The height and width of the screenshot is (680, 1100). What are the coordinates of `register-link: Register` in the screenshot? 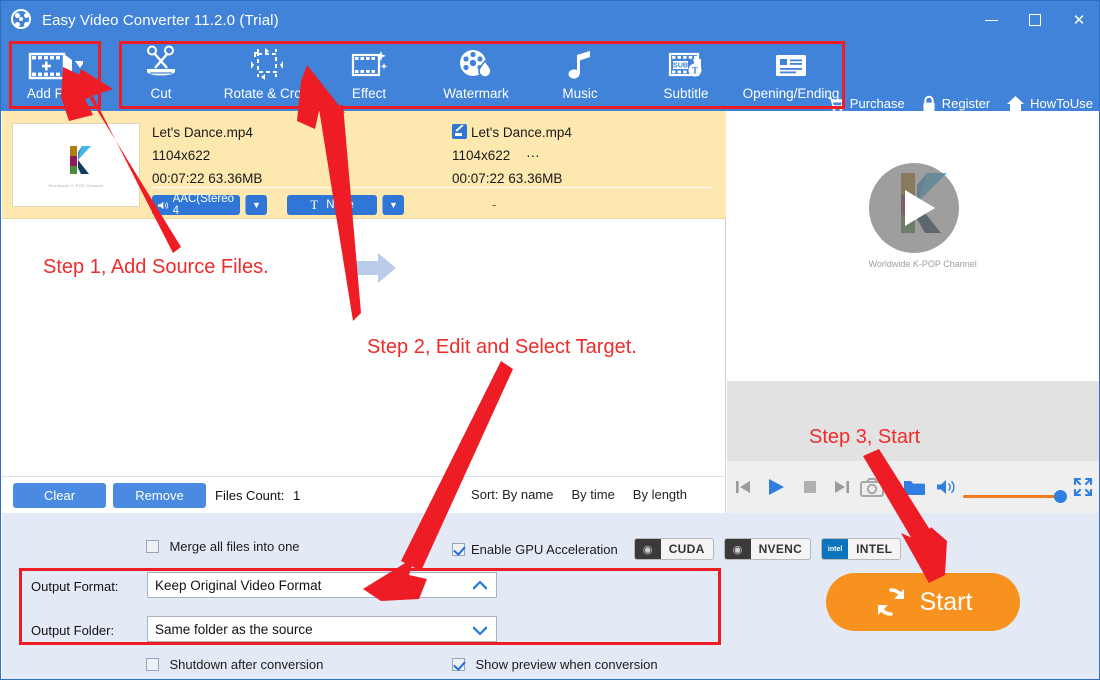 It's located at (955, 103).